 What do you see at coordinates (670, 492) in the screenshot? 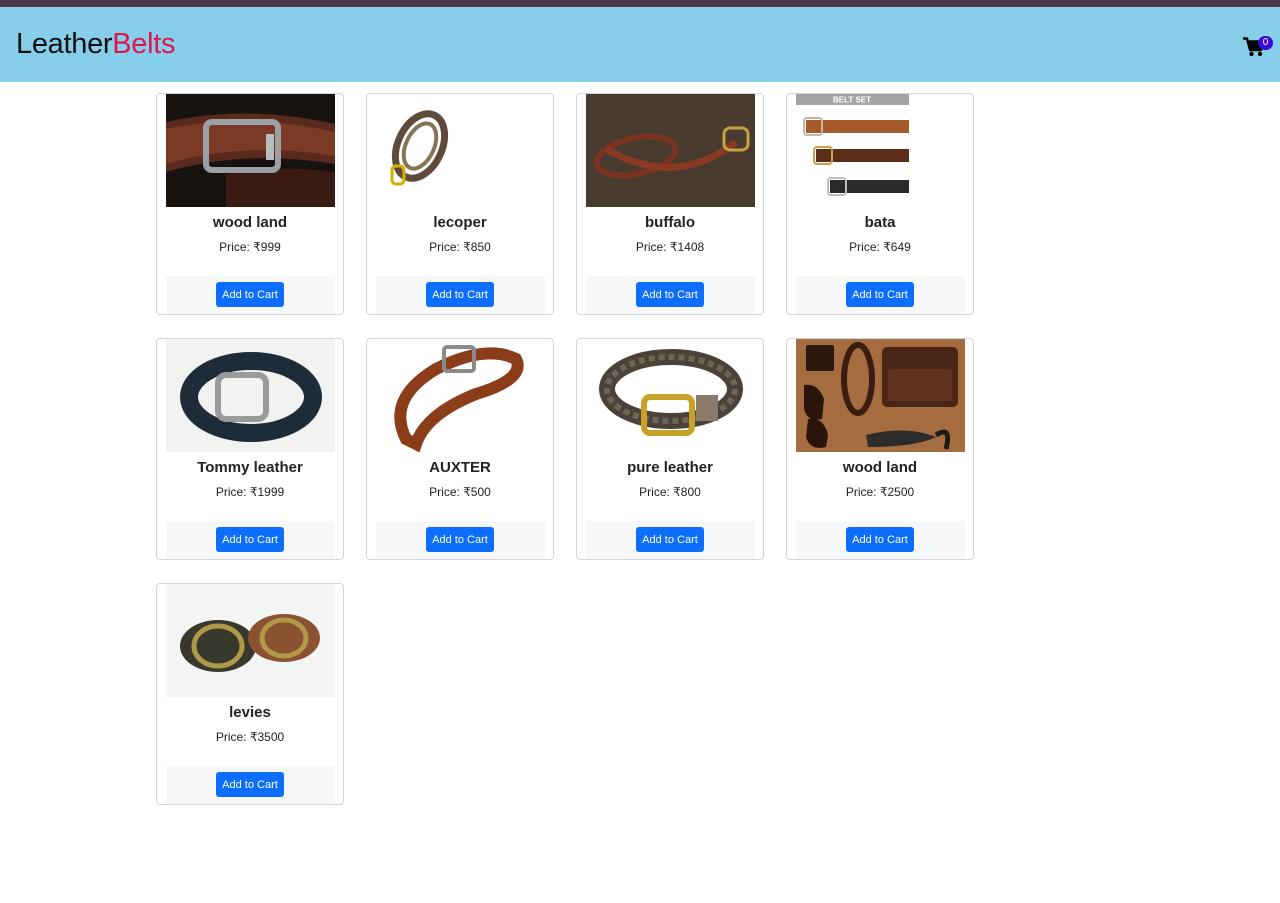
I see `product-price: Price: ₹800` at bounding box center [670, 492].